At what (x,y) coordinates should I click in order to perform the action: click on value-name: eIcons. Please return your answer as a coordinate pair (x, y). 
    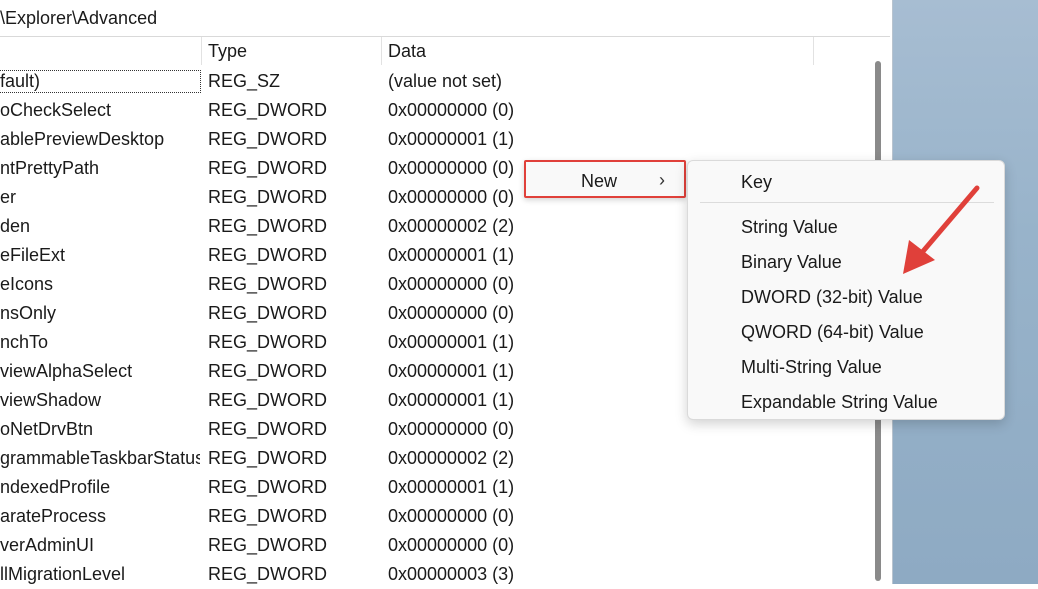
    Looking at the image, I should click on (27, 284).